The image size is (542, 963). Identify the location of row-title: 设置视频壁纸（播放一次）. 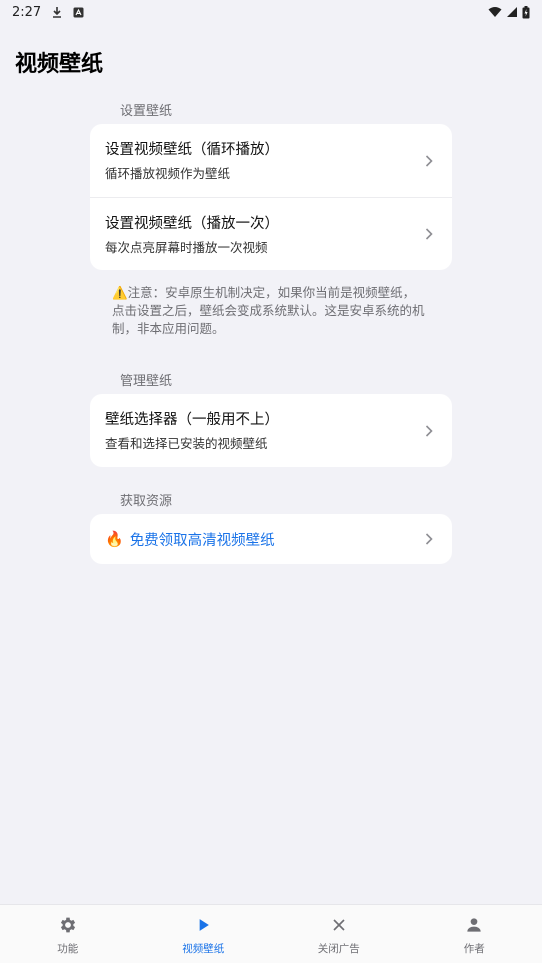
(192, 224).